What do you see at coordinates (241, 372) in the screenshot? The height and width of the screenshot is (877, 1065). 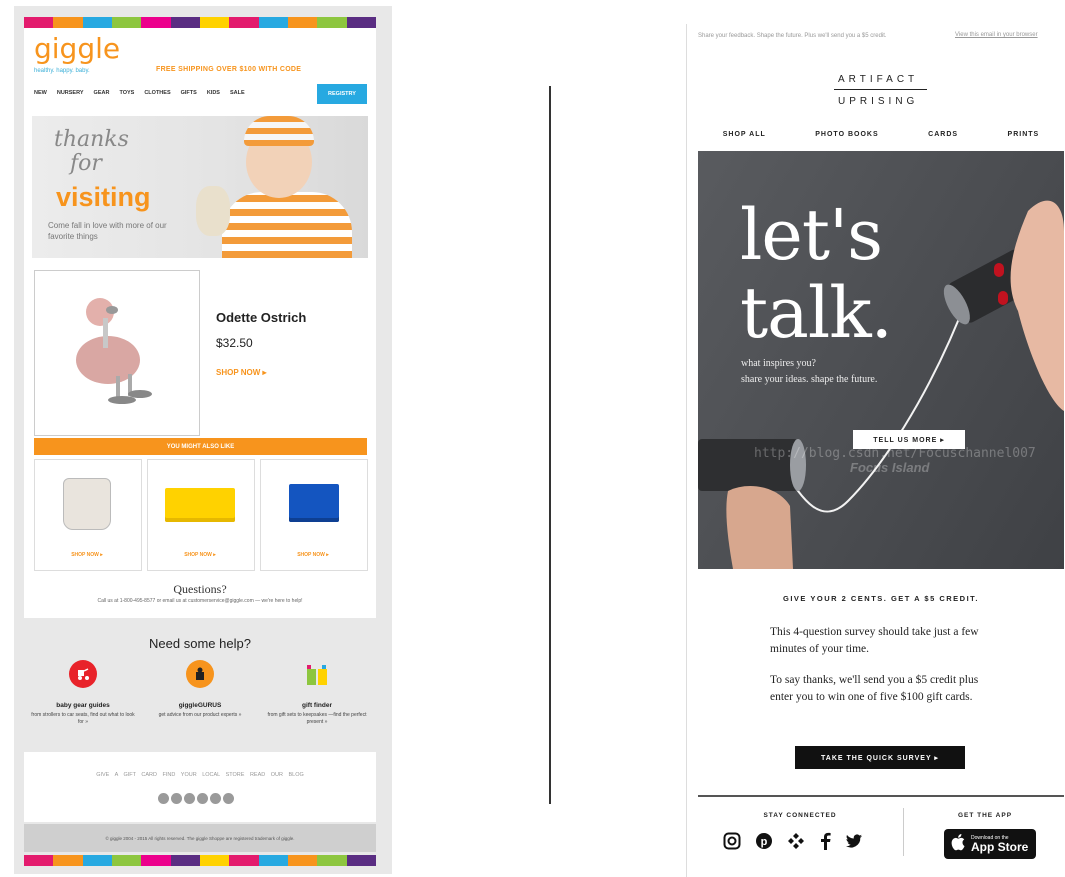 I see `product-shop-now-link: SHOP NOW ▸` at bounding box center [241, 372].